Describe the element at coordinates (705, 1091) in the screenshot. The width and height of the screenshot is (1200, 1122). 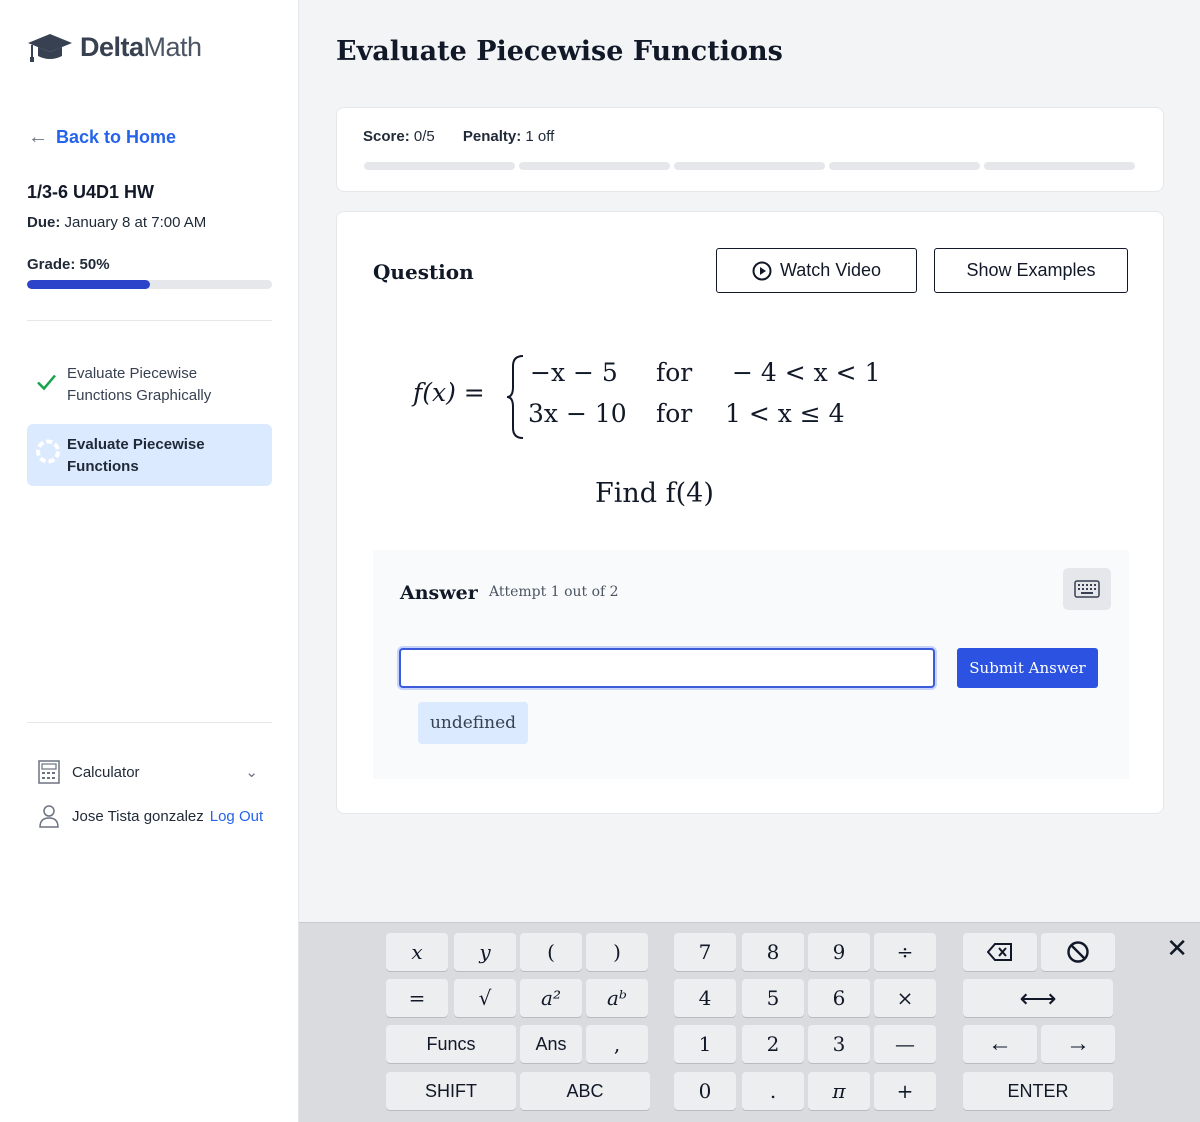
I see `key-0: 0` at that location.